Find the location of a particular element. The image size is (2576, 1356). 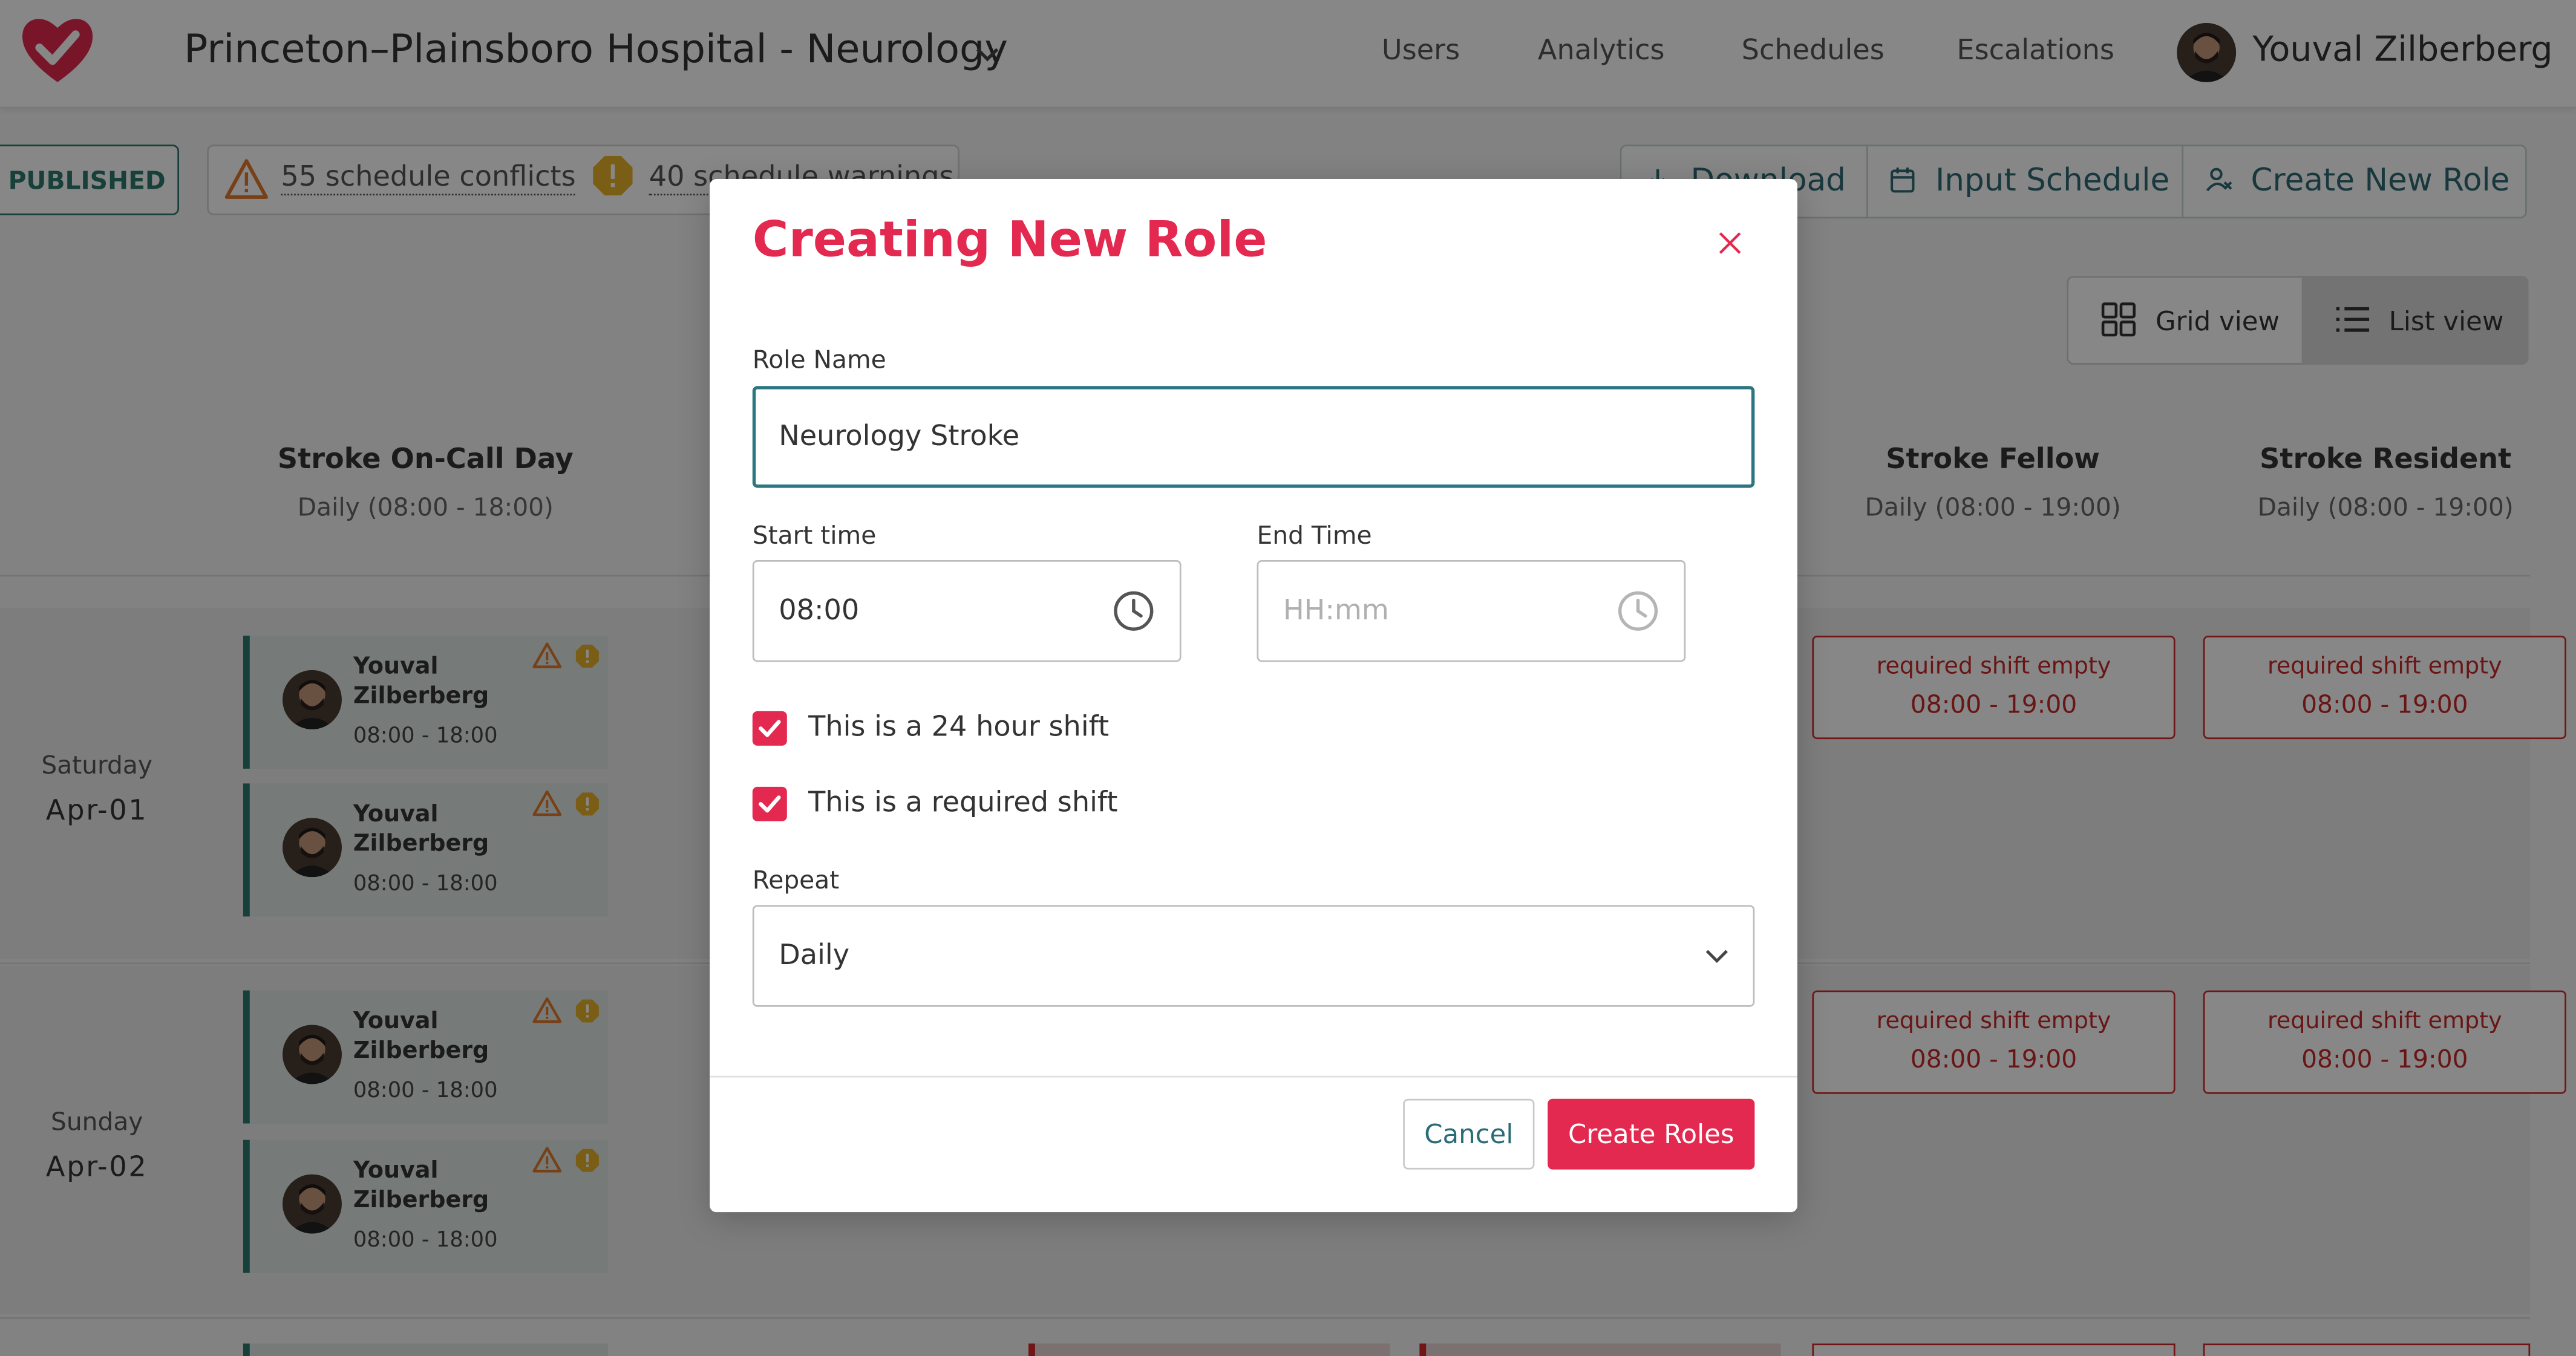

checkbox-24-hour-shift-label: This is a 24 hour shift is located at coordinates (958, 727).